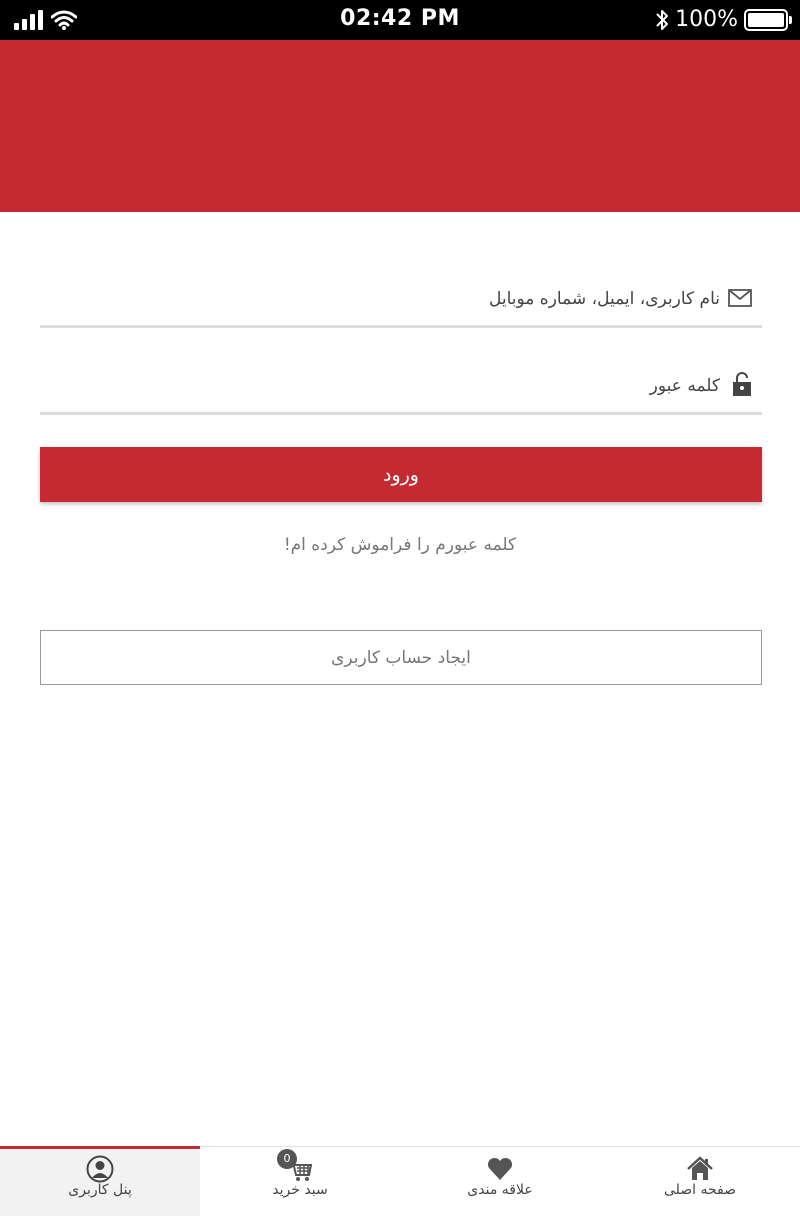  I want to click on envelope-icon, so click(740, 298).